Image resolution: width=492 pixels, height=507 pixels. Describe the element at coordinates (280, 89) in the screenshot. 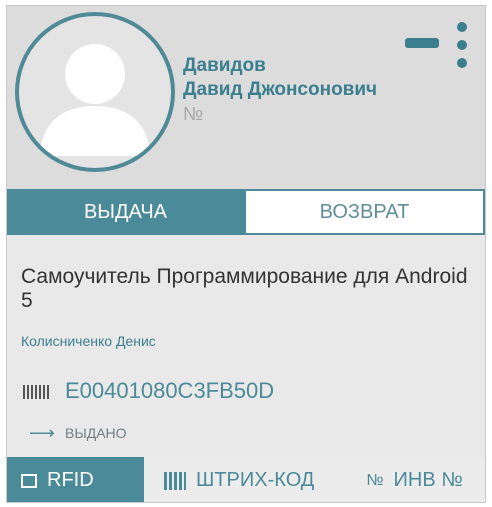

I see `reader-full-name: Давид Джонсонович` at that location.